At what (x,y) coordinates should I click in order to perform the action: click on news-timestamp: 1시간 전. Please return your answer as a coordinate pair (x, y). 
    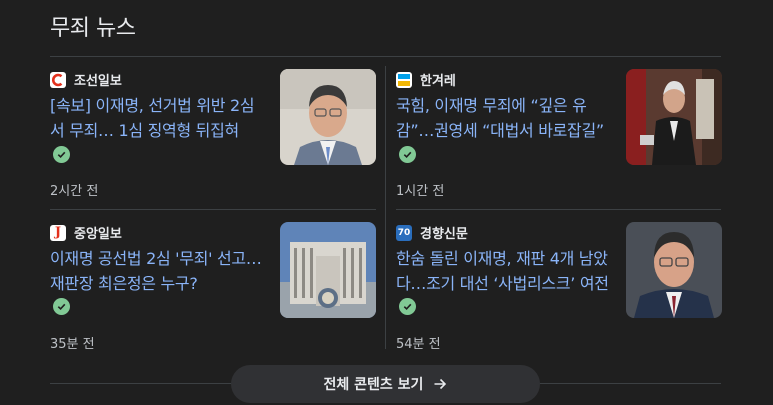
    Looking at the image, I should click on (420, 191).